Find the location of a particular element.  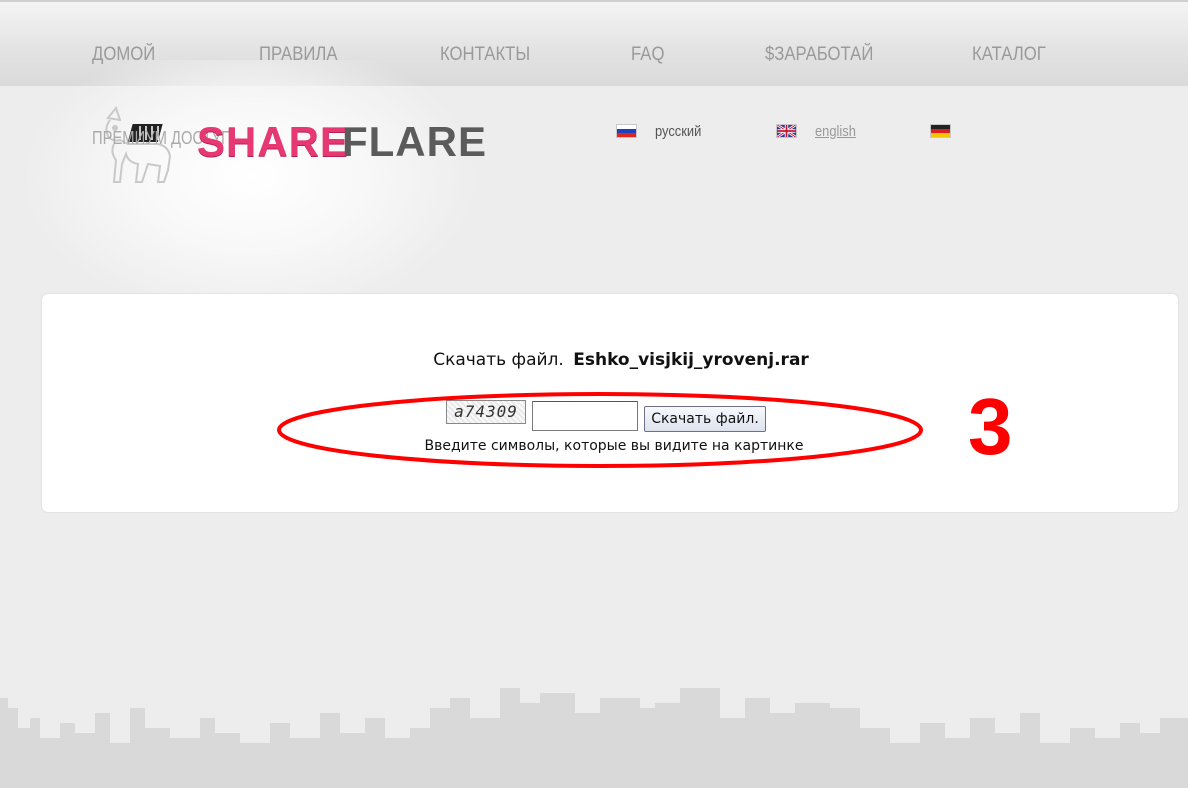

logo-flare-text: FLARE is located at coordinates (414, 141).